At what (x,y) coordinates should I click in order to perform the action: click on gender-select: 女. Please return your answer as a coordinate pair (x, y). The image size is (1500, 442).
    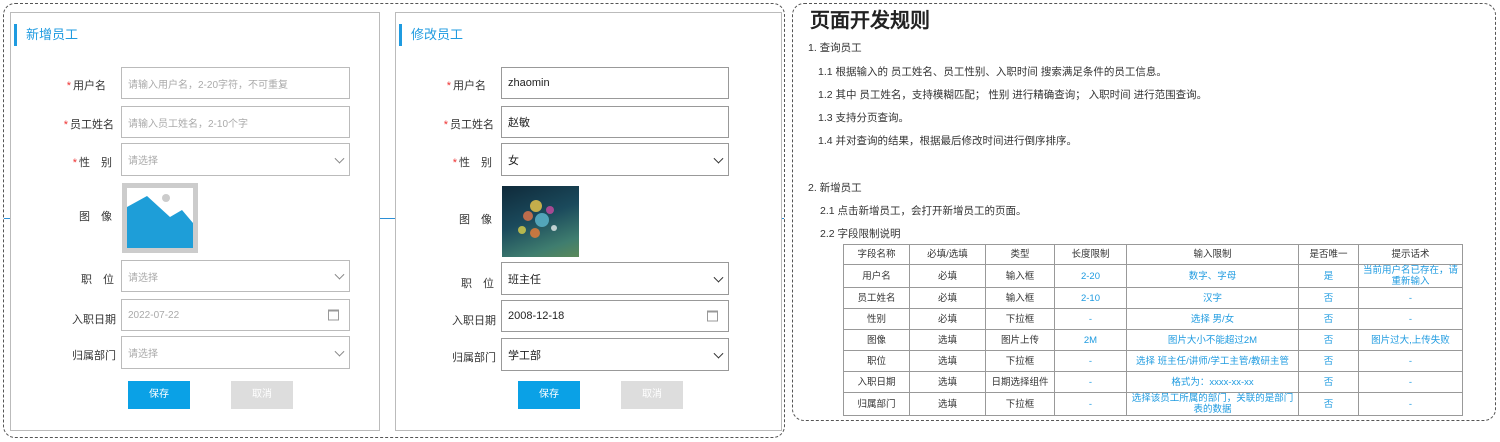
    Looking at the image, I should click on (615, 159).